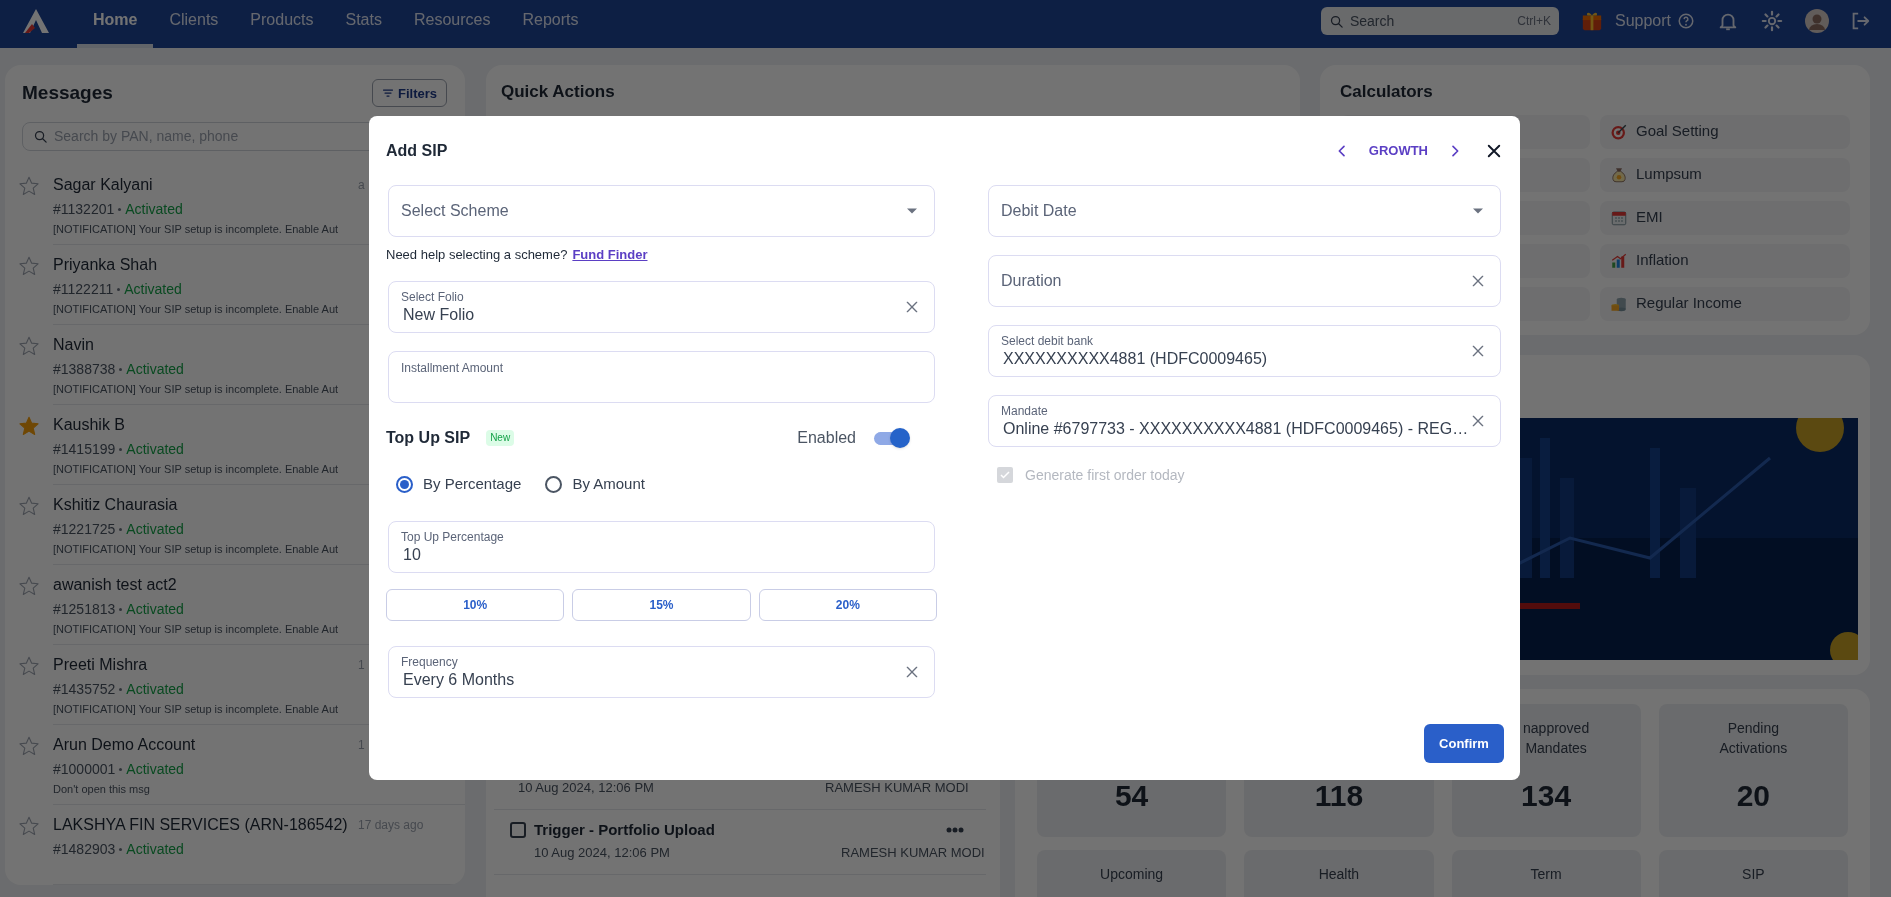  Describe the element at coordinates (955, 830) in the screenshot. I see `more-options-icon` at that location.